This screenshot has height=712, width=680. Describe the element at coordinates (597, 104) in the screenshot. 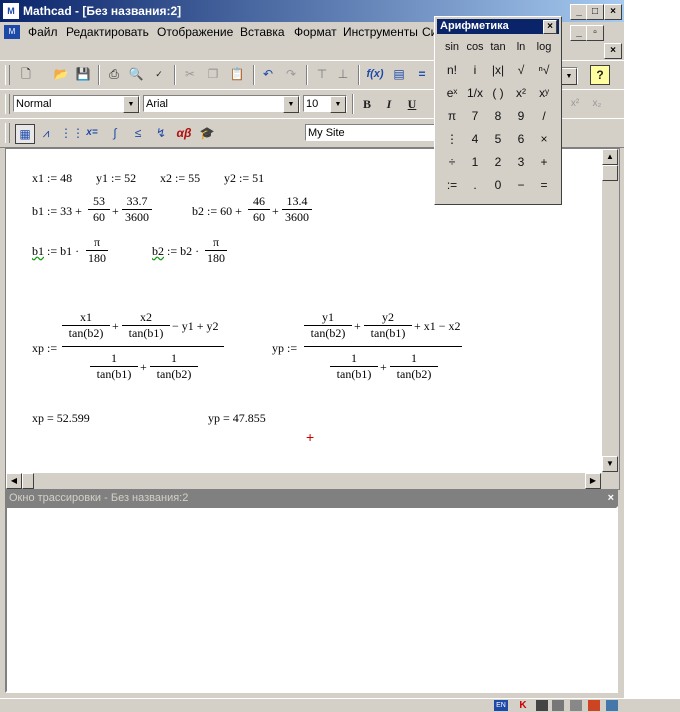

I see `subscript-icon: x₂` at that location.